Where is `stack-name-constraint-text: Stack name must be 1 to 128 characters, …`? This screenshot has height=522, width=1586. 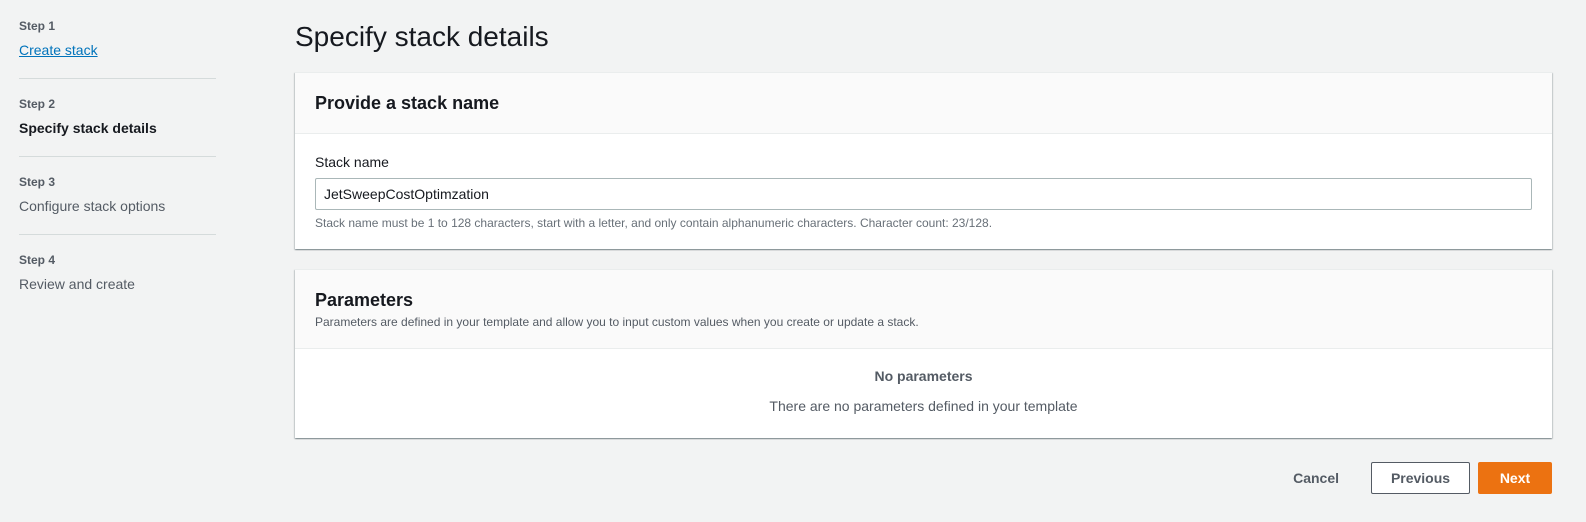
stack-name-constraint-text: Stack name must be 1 to 128 characters, … is located at coordinates (654, 223).